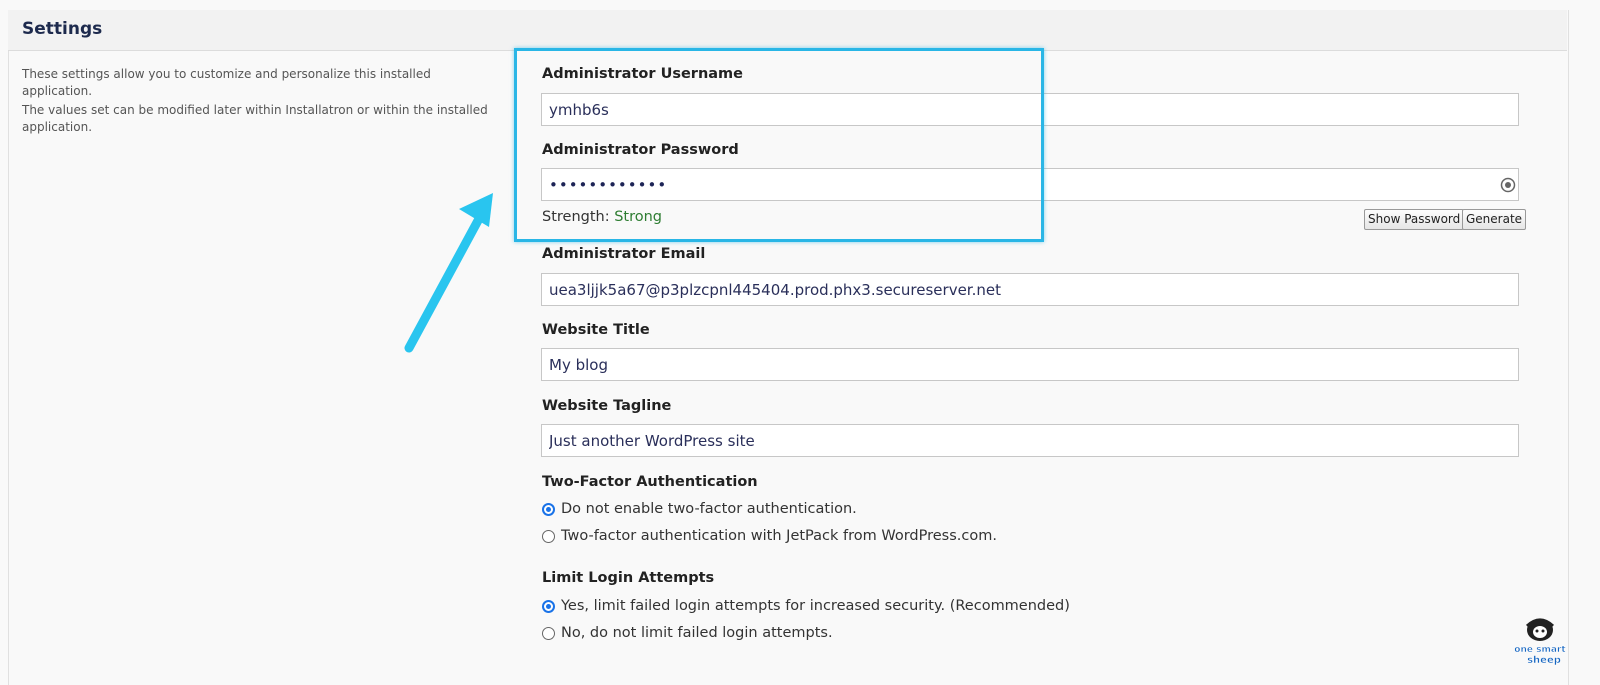  What do you see at coordinates (1508, 185) in the screenshot?
I see `password-reveal-icon` at bounding box center [1508, 185].